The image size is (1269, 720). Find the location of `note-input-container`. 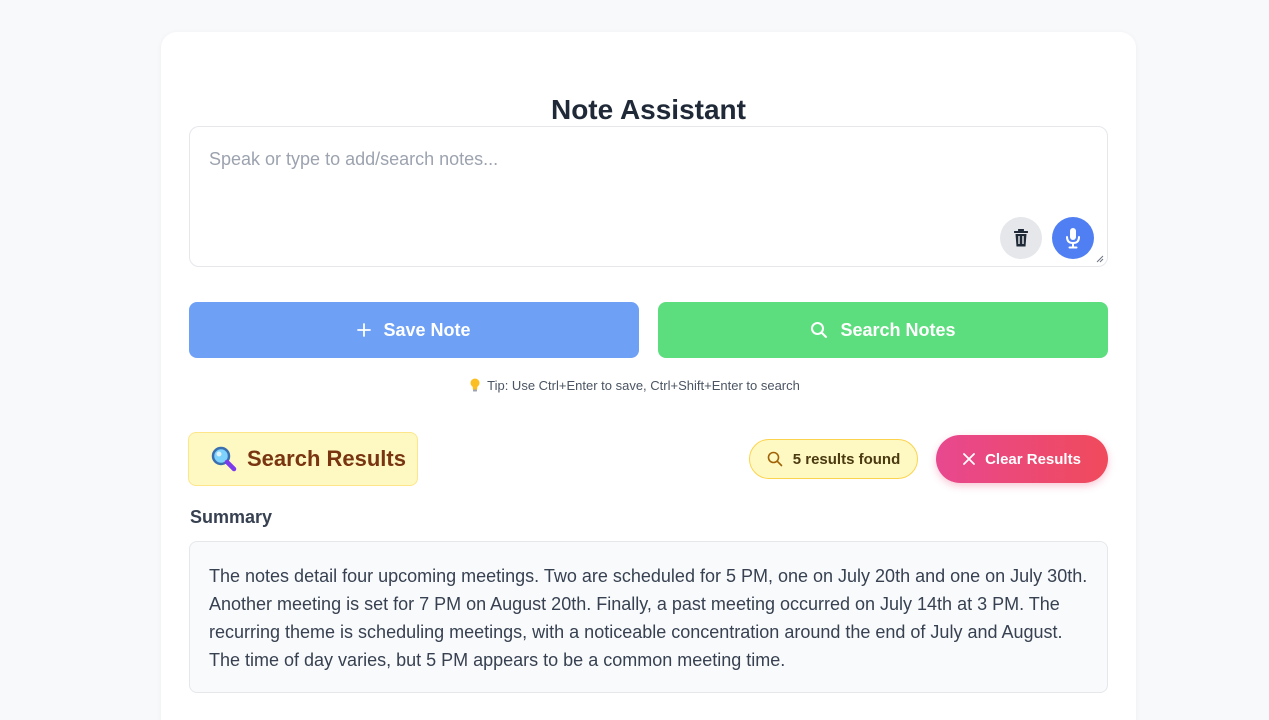

note-input-container is located at coordinates (648, 196).